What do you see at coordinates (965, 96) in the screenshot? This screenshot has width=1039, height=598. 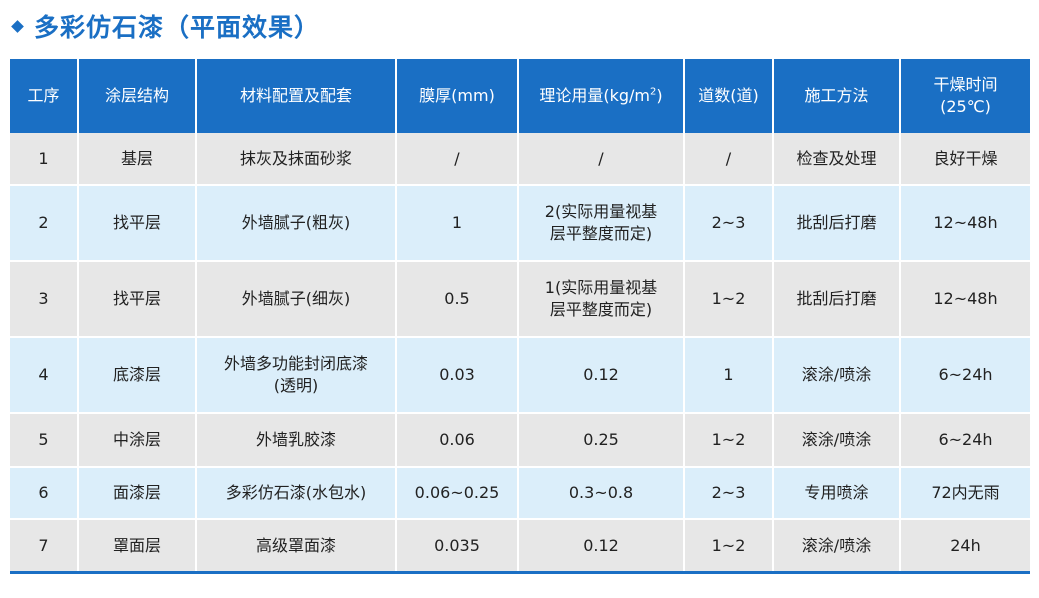 I see `header-dry-time: 干燥时间 (25℃)` at bounding box center [965, 96].